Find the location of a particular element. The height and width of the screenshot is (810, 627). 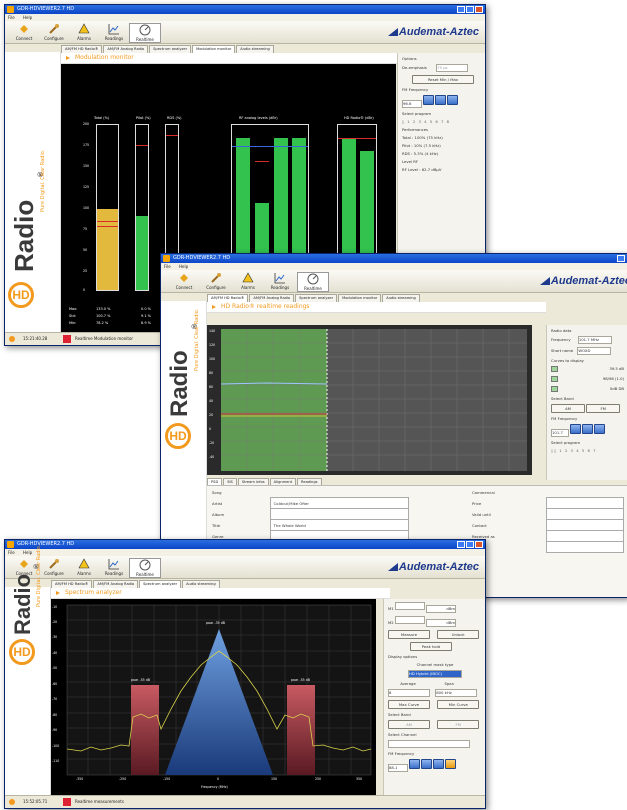

curve-value: 0dB DB is located at coordinates (616, 388).